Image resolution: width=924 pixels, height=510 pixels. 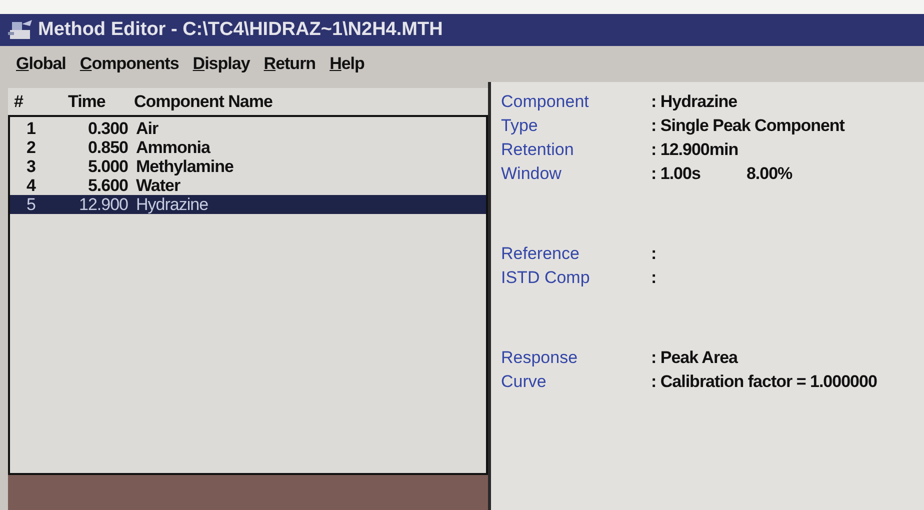 I want to click on field-label: Type, so click(x=520, y=126).